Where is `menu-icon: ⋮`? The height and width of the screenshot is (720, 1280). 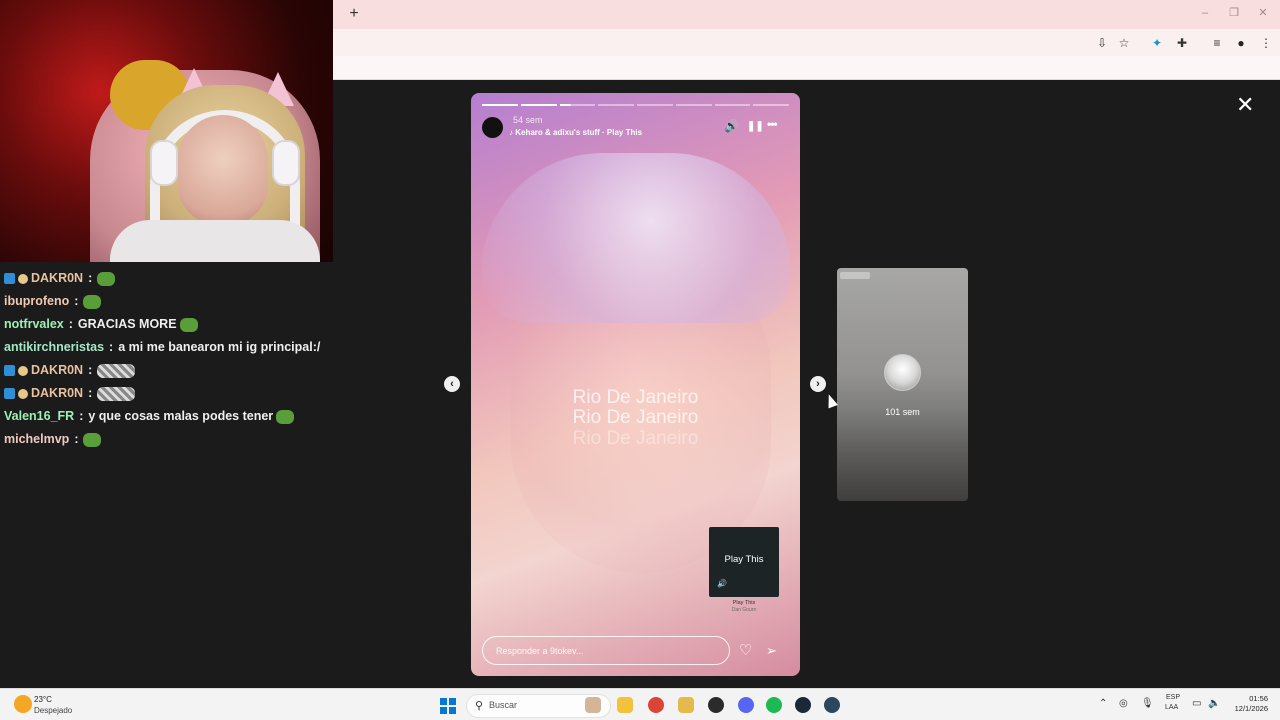 menu-icon: ⋮ is located at coordinates (1266, 43).